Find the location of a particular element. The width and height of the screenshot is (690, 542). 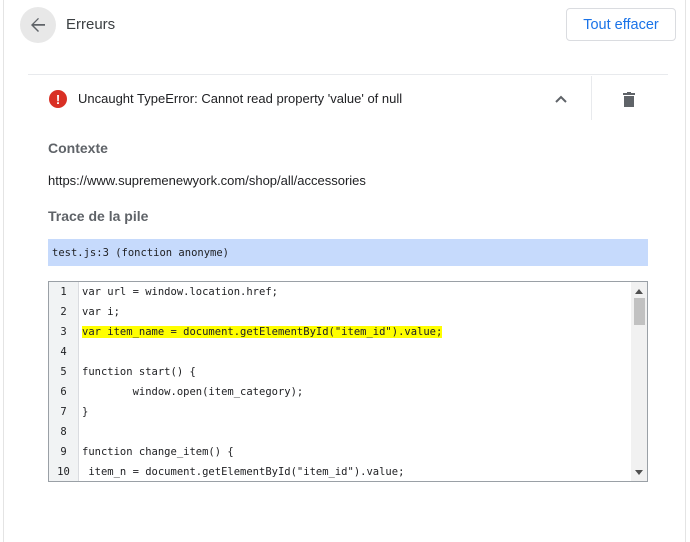

line-number: 4 is located at coordinates (63, 352).